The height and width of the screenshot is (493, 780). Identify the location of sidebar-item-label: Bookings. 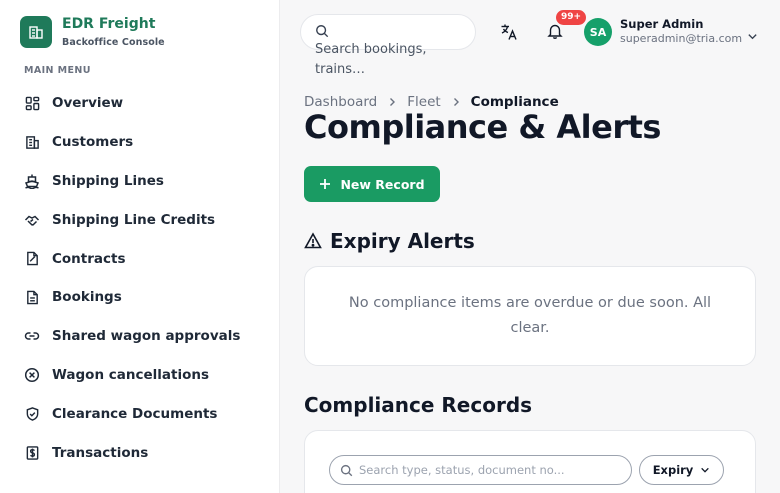
(87, 297).